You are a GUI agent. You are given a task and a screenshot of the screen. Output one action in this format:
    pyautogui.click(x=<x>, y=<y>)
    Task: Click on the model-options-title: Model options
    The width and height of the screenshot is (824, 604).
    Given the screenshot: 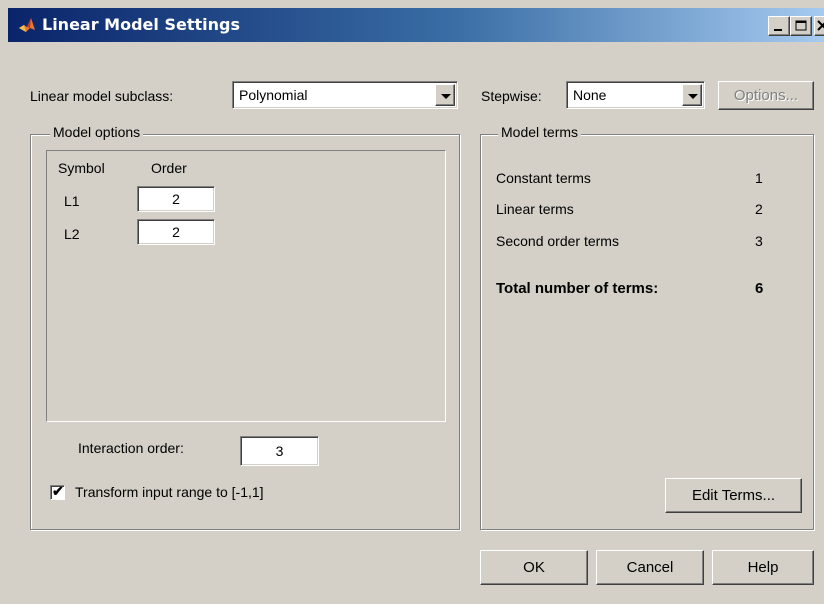 What is the action you would take?
    pyautogui.click(x=97, y=132)
    